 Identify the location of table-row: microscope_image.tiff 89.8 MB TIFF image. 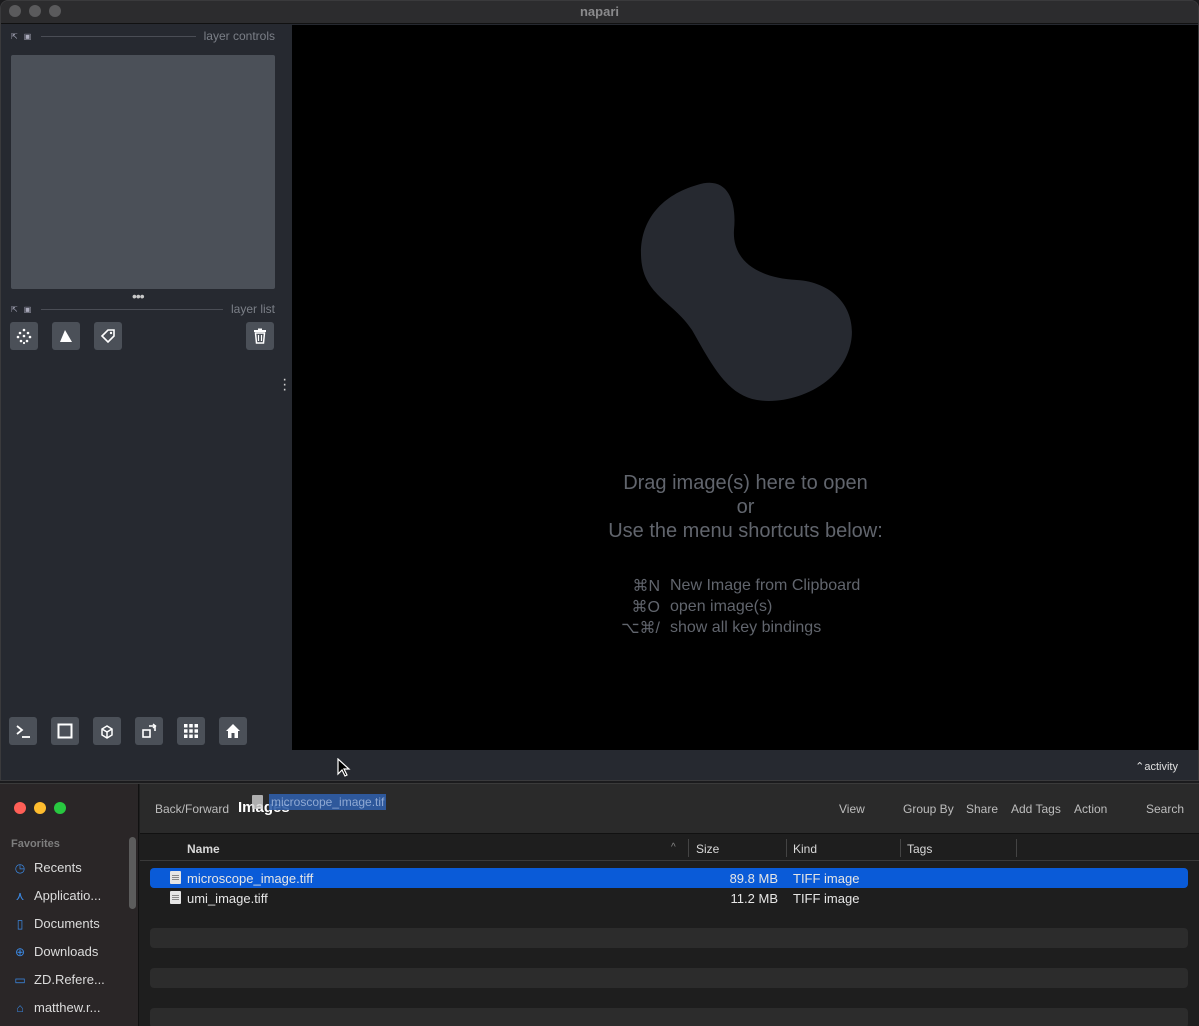
(669, 878).